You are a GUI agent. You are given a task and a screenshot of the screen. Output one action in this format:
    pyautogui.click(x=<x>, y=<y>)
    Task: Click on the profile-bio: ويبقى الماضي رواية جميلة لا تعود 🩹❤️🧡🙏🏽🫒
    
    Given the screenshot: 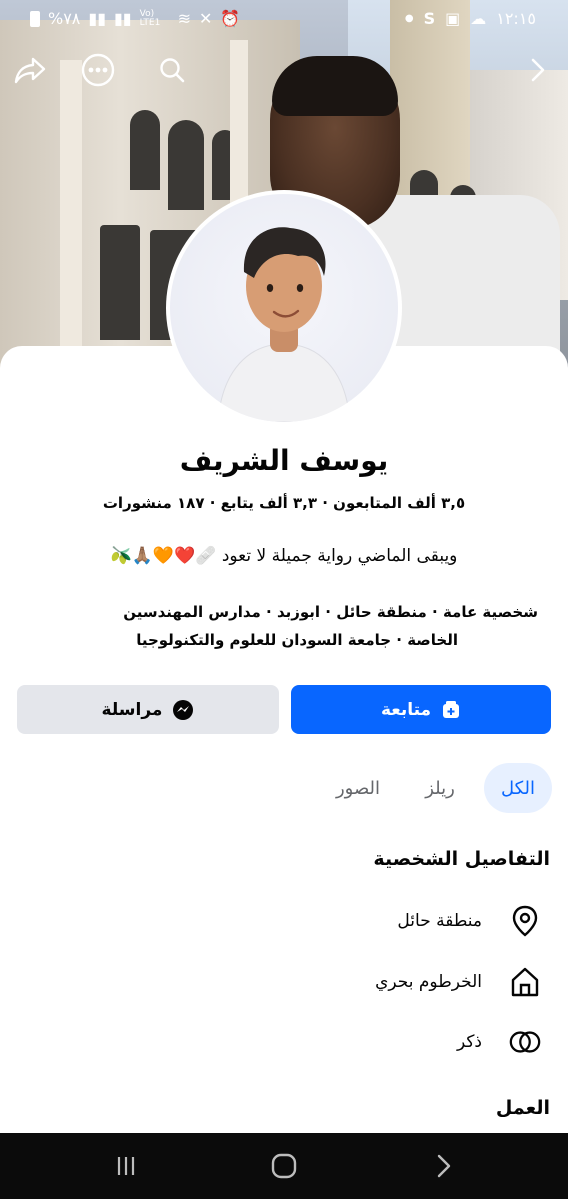 What is the action you would take?
    pyautogui.click(x=284, y=556)
    